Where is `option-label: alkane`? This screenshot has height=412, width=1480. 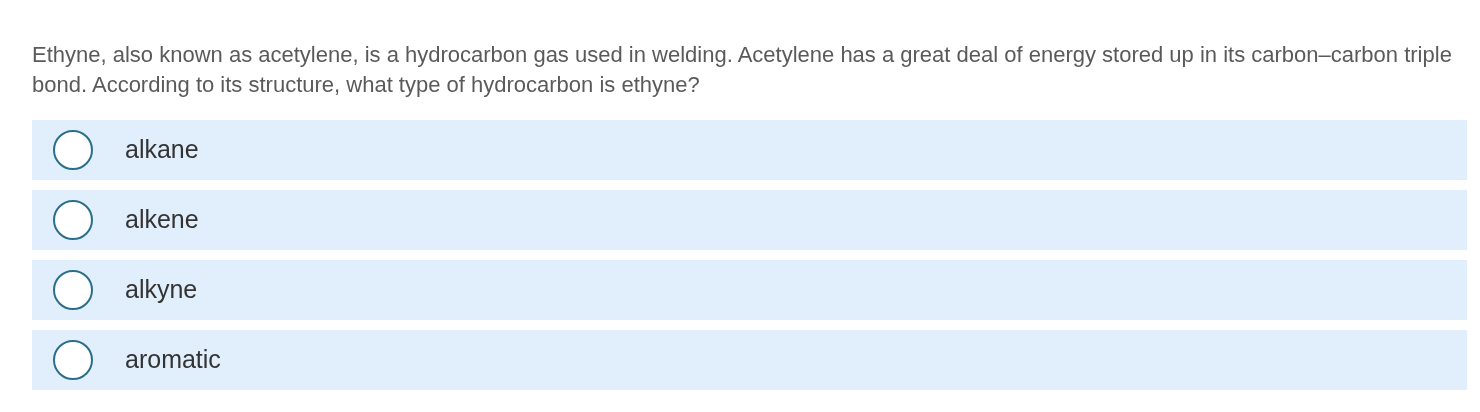 option-label: alkane is located at coordinates (162, 150).